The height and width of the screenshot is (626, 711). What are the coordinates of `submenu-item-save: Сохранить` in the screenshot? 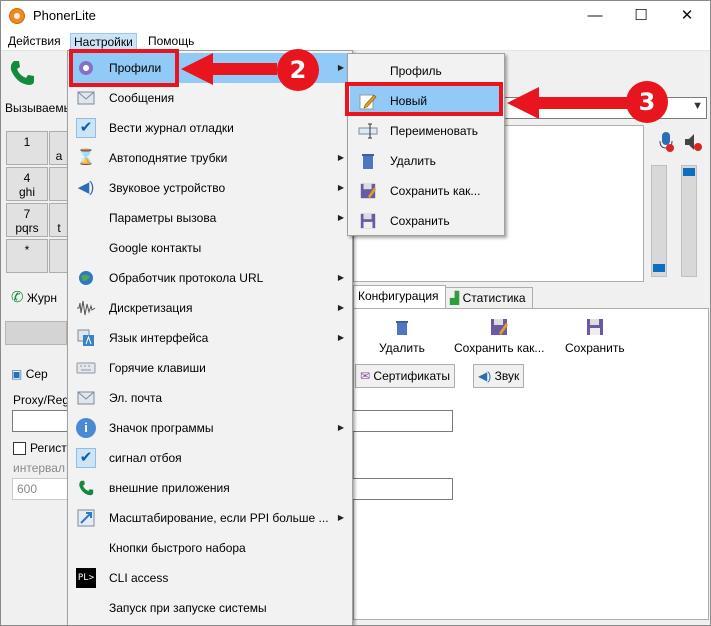 It's located at (426, 221).